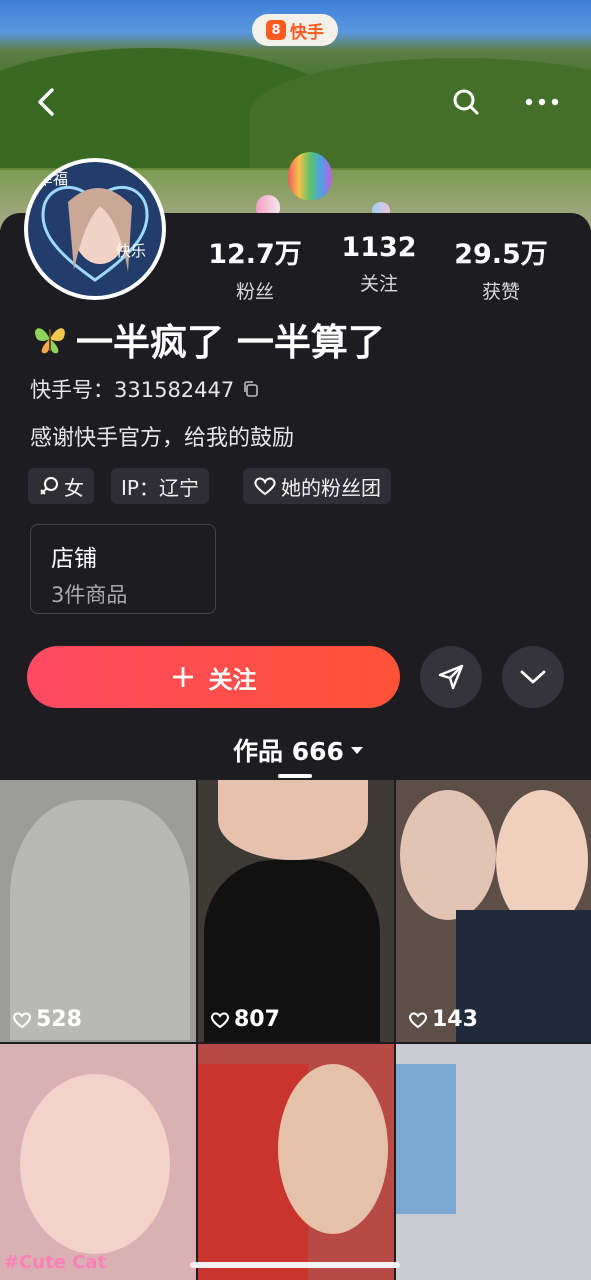  What do you see at coordinates (501, 254) in the screenshot?
I see `stat-value: 29.5万` at bounding box center [501, 254].